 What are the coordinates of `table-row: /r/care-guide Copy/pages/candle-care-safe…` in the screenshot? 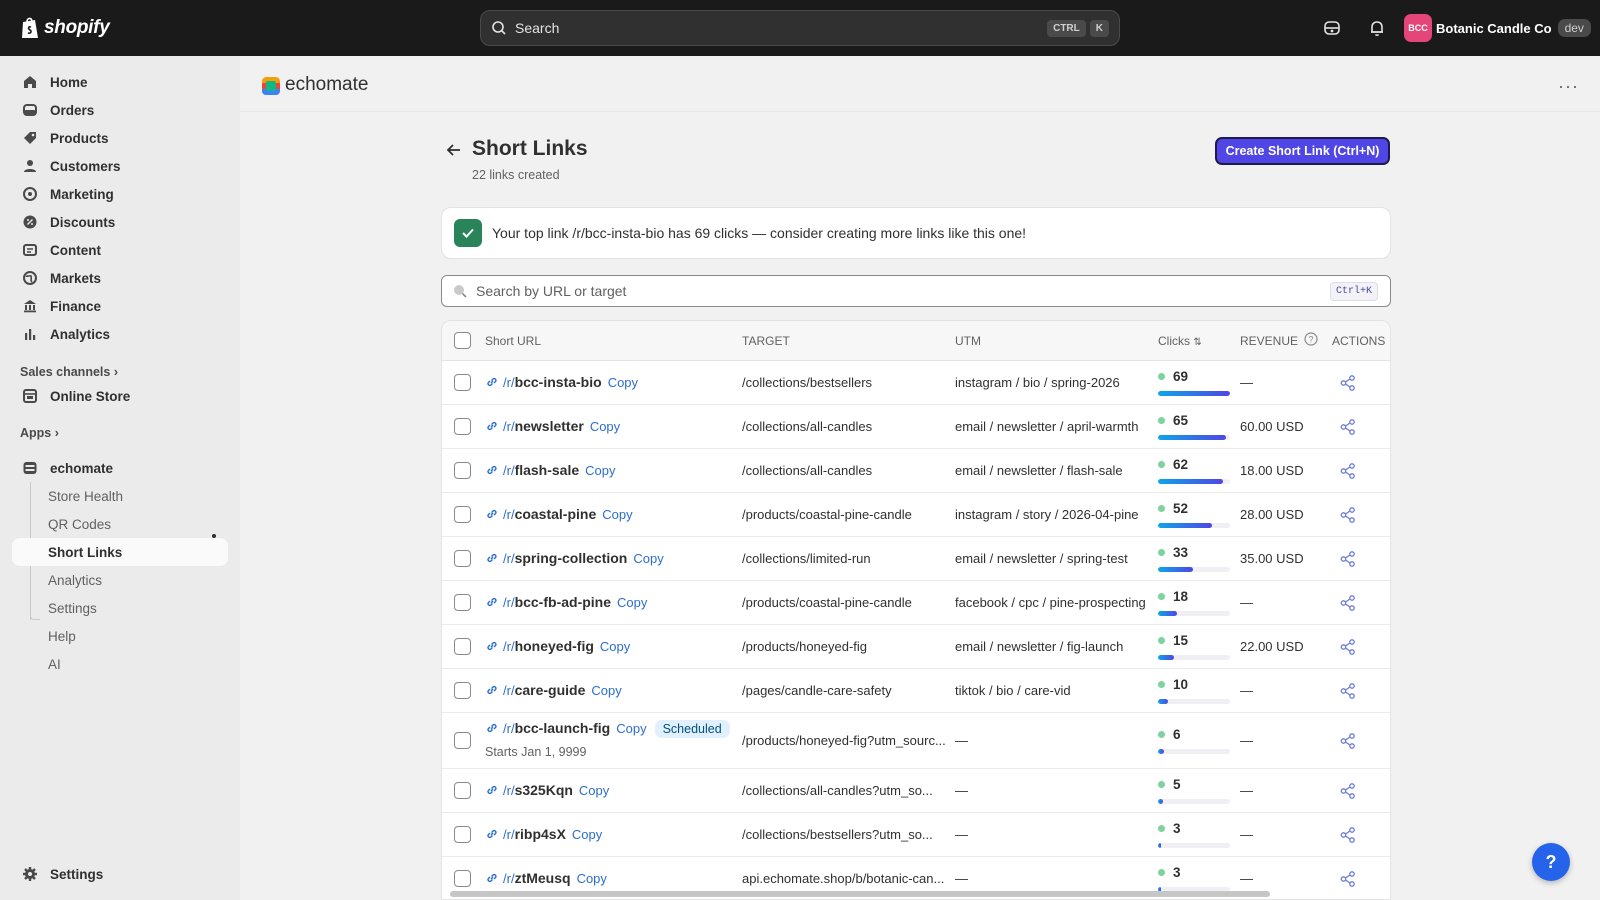 It's located at (916, 691).